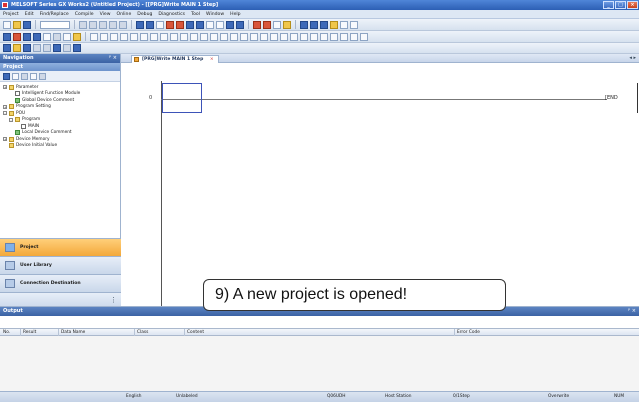  What do you see at coordinates (114, 36) in the screenshot?
I see `open-branch-icon` at bounding box center [114, 36].